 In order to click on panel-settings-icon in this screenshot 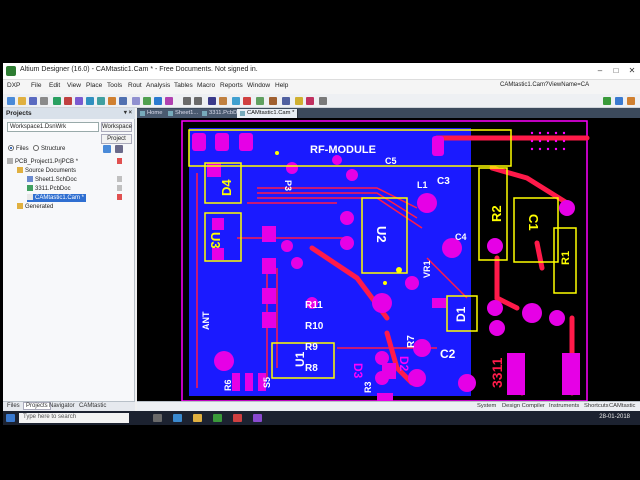, I will do `click(119, 149)`.